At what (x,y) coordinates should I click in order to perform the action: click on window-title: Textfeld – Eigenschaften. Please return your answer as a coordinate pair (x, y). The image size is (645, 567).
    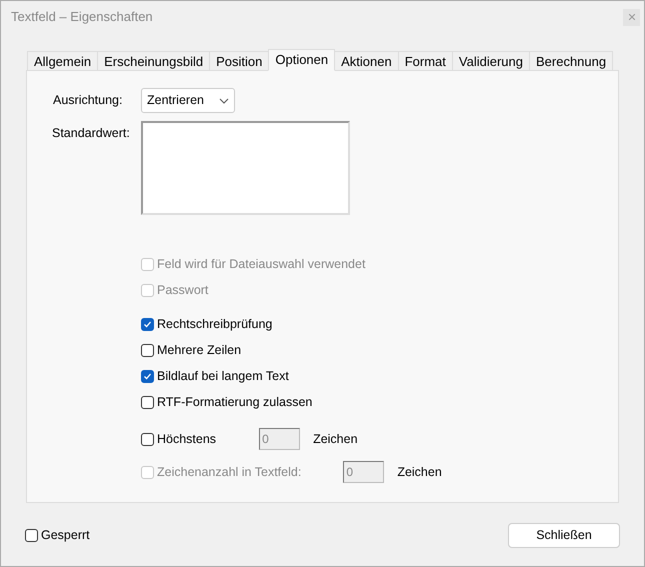
    Looking at the image, I should click on (82, 17).